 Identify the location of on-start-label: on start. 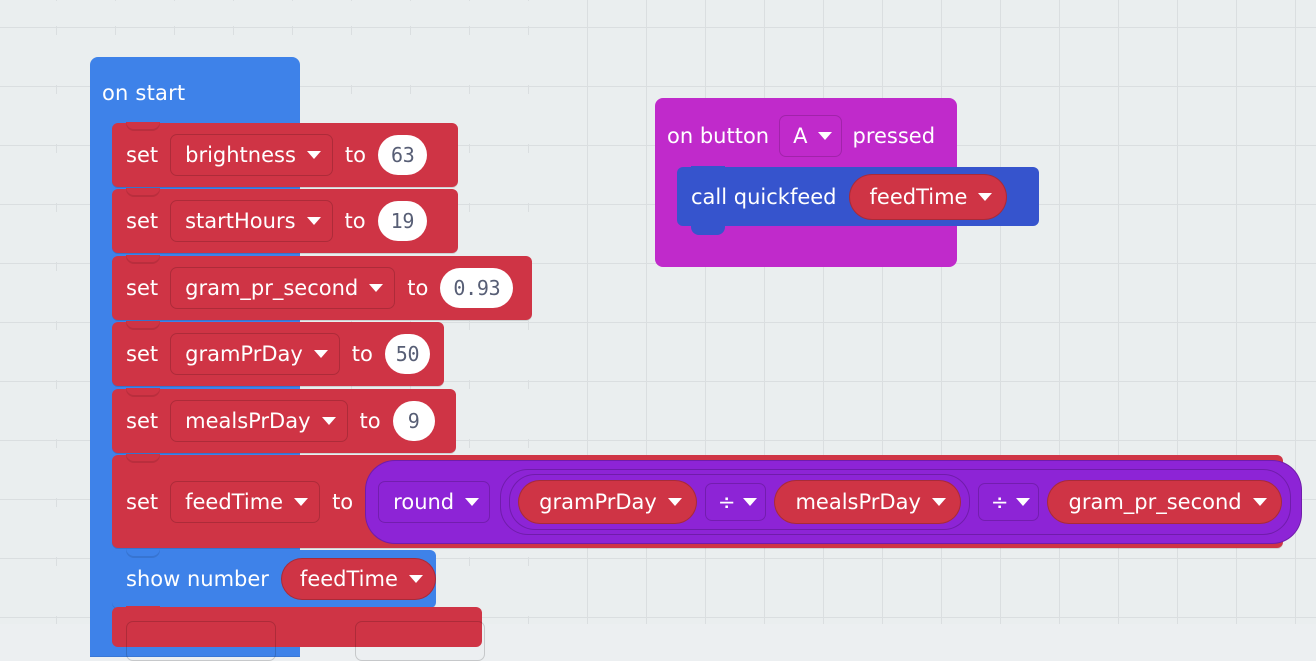
(144, 93).